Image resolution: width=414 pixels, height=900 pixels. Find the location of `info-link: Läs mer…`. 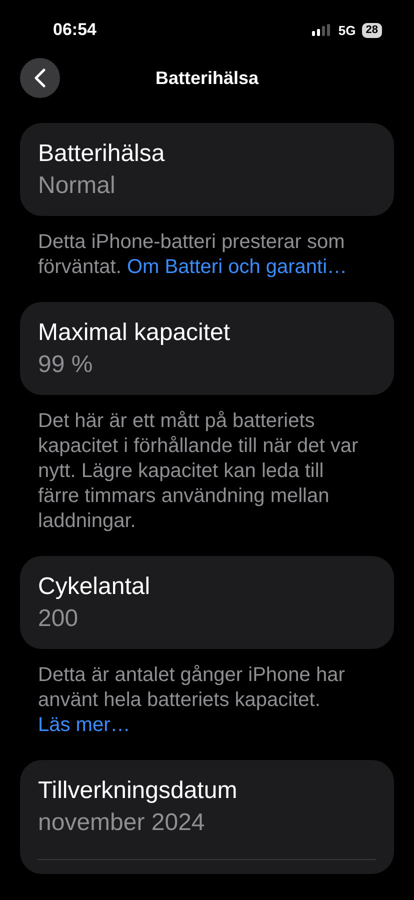

info-link: Läs mer… is located at coordinates (84, 725).